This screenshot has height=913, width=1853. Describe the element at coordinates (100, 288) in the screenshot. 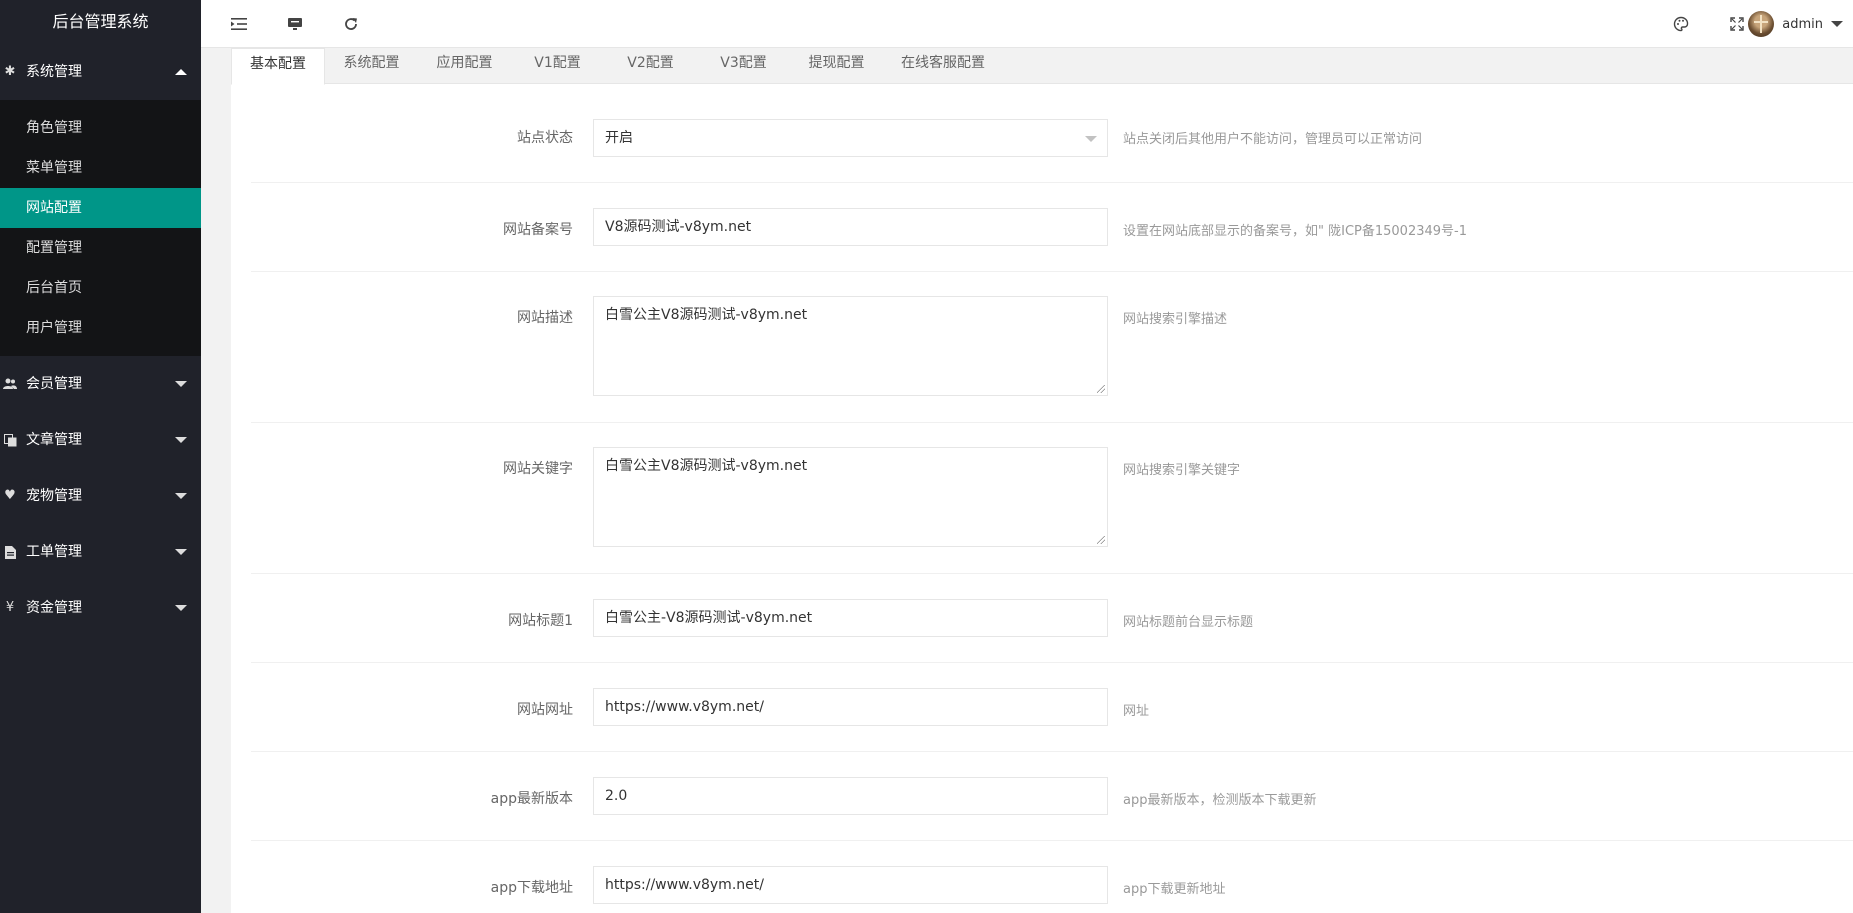

I see `sidebar-item-admin-home: 后台首页` at that location.